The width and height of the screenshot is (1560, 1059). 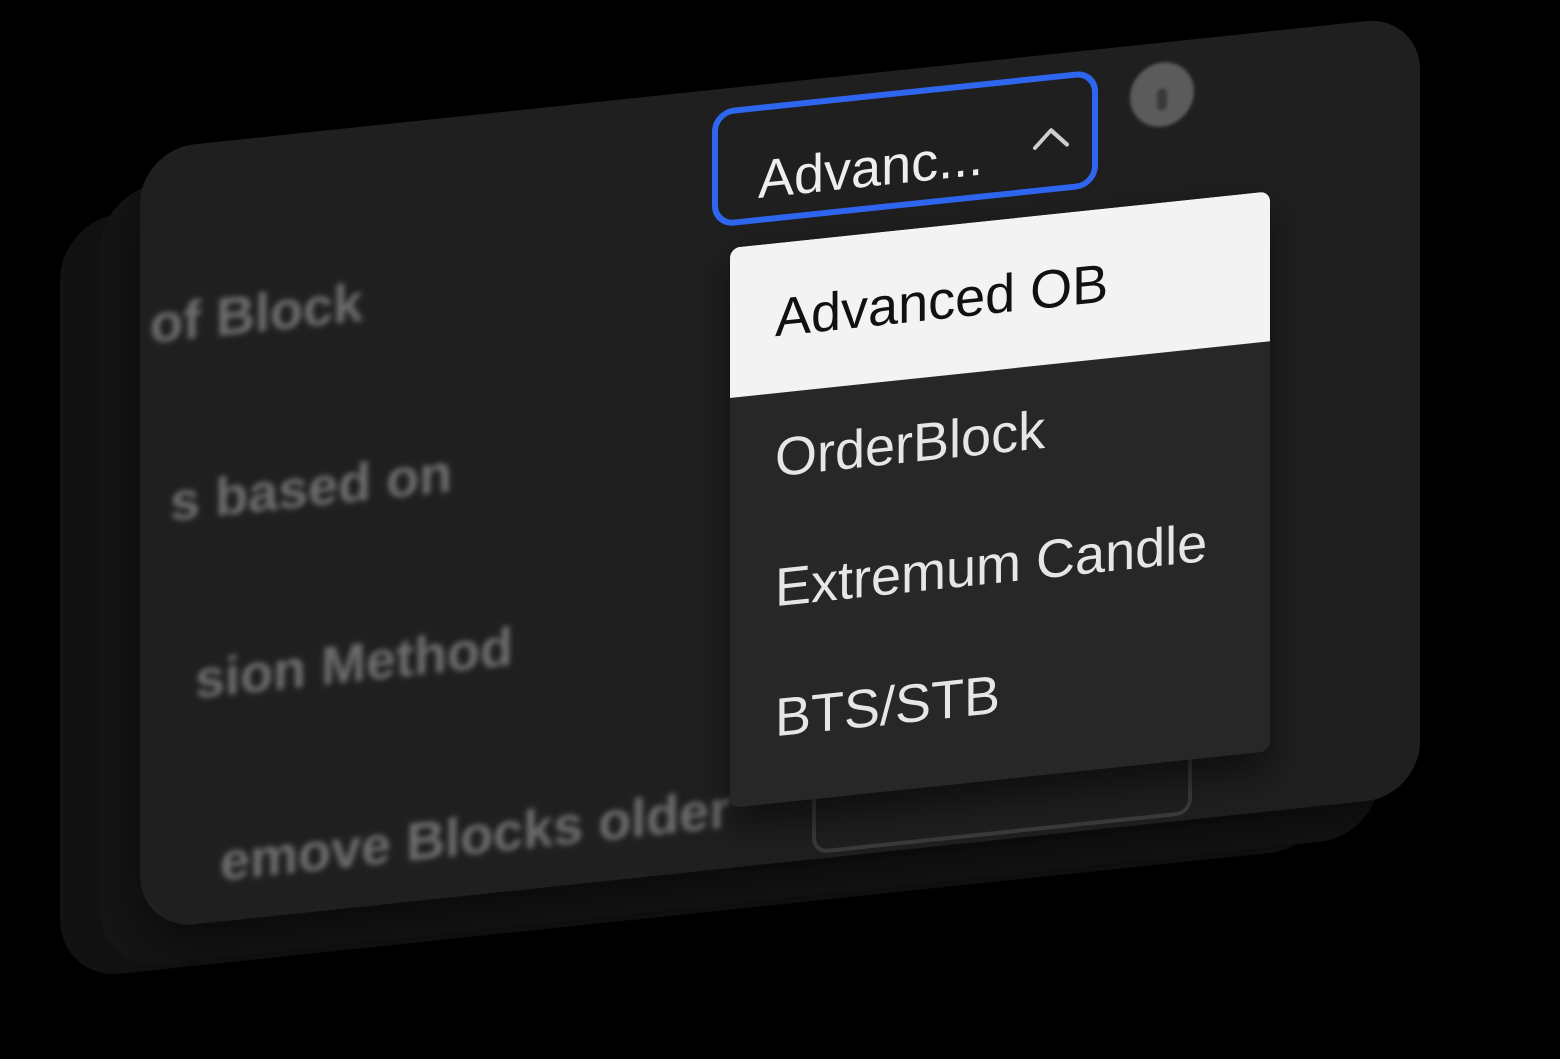 What do you see at coordinates (257, 313) in the screenshot?
I see `setting-label-block-type: of Block` at bounding box center [257, 313].